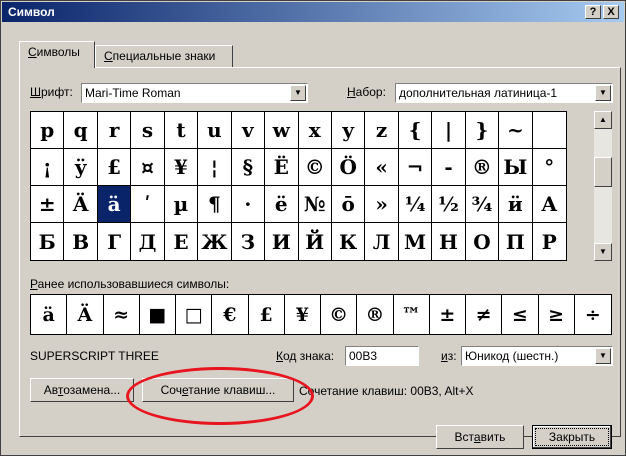 The height and width of the screenshot is (456, 626). I want to click on recent-symbol-cell: ≠, so click(484, 314).